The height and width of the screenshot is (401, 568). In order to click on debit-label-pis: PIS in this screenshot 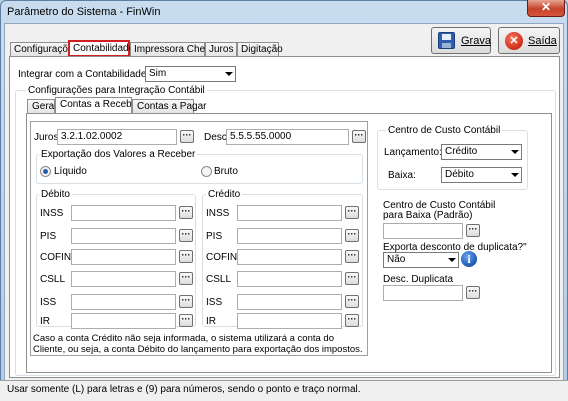, I will do `click(48, 236)`.